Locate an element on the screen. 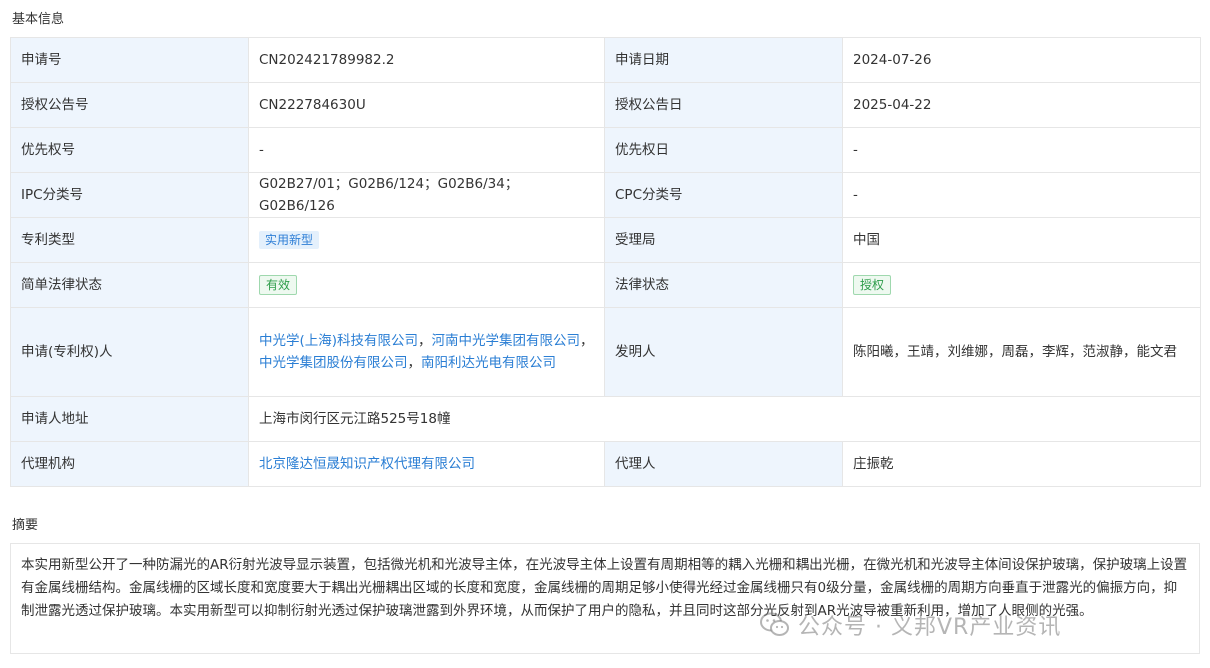  address-value: 上海市闵行区元江路525号18幢 is located at coordinates (724, 419).